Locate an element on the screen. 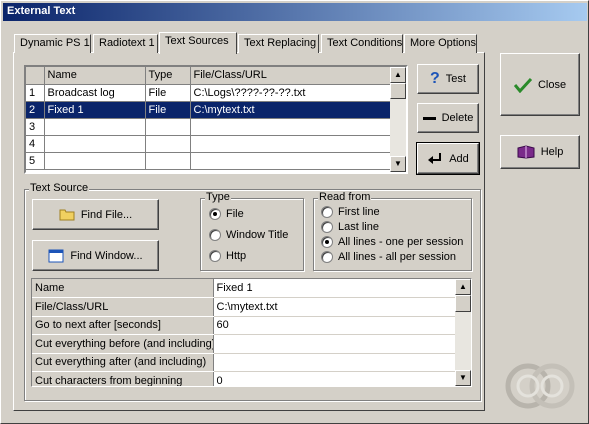 The image size is (589, 424). header-index is located at coordinates (35, 76).